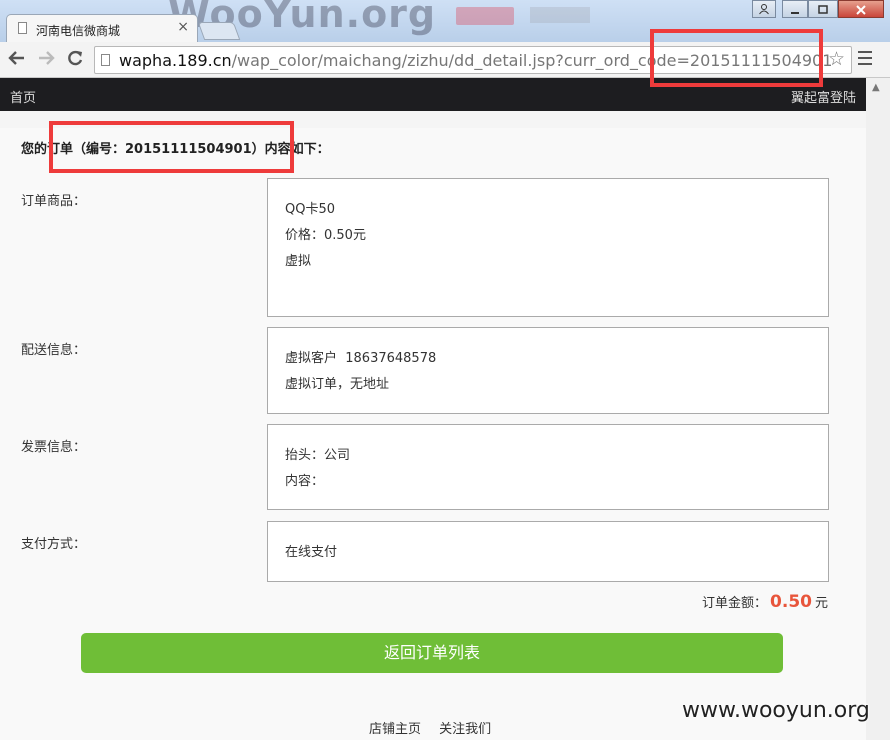  What do you see at coordinates (78, 31) in the screenshot?
I see `tab-title: 河南电信微商城` at bounding box center [78, 31].